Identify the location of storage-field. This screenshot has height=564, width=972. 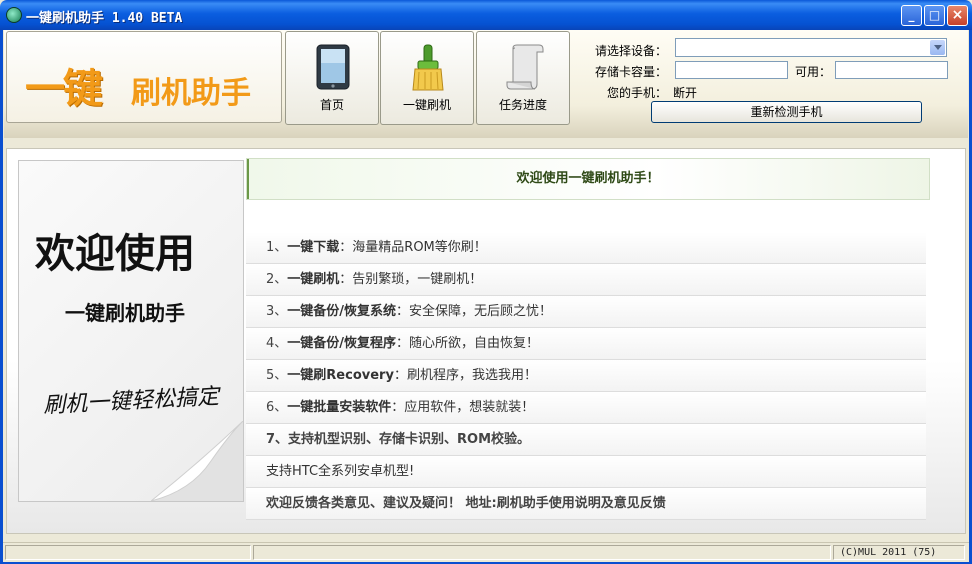
(731, 70).